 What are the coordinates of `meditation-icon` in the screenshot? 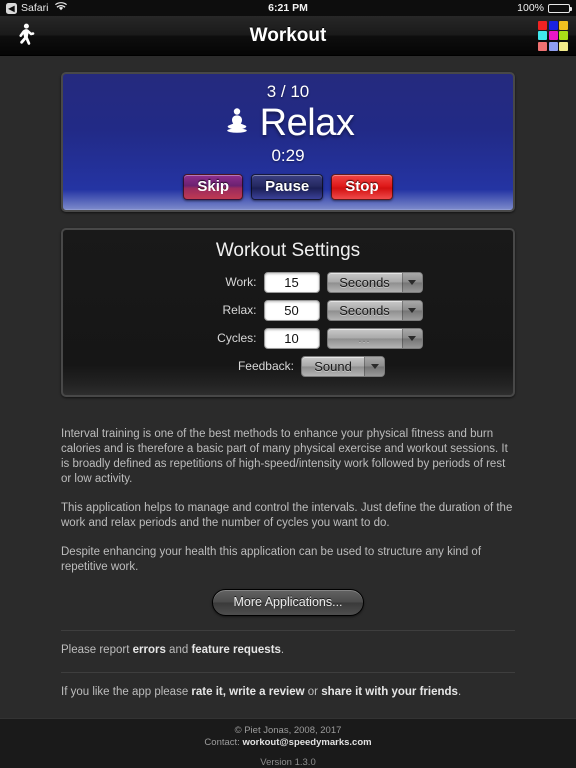 It's located at (237, 123).